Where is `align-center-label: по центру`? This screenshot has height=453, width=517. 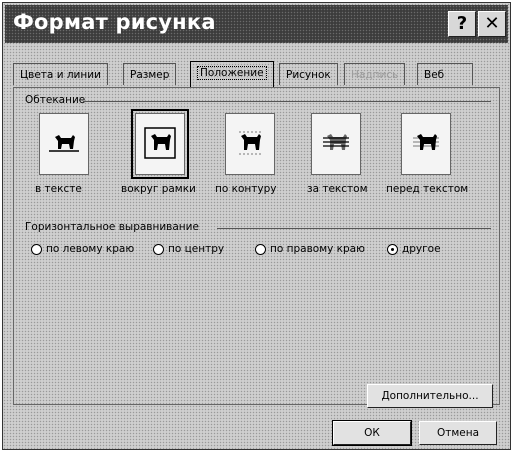 align-center-label: по центру is located at coordinates (196, 249).